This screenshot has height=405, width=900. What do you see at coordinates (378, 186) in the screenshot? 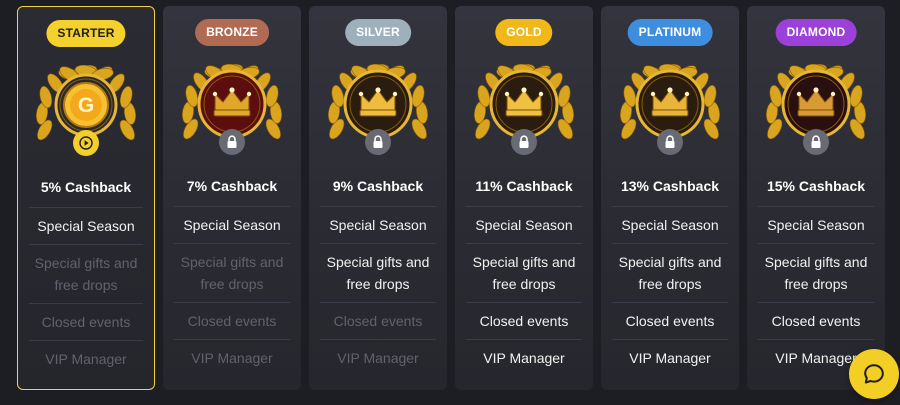
I see `cashback-label: 9% Cashback` at bounding box center [378, 186].